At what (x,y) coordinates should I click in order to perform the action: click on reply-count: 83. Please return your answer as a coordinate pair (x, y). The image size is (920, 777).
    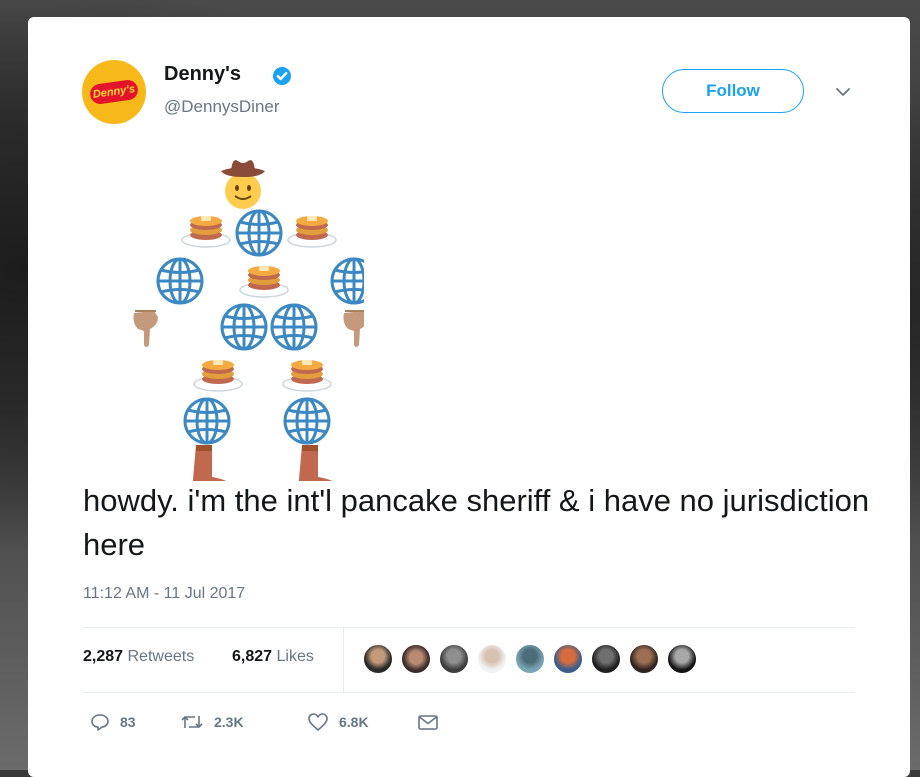
    Looking at the image, I should click on (128, 722).